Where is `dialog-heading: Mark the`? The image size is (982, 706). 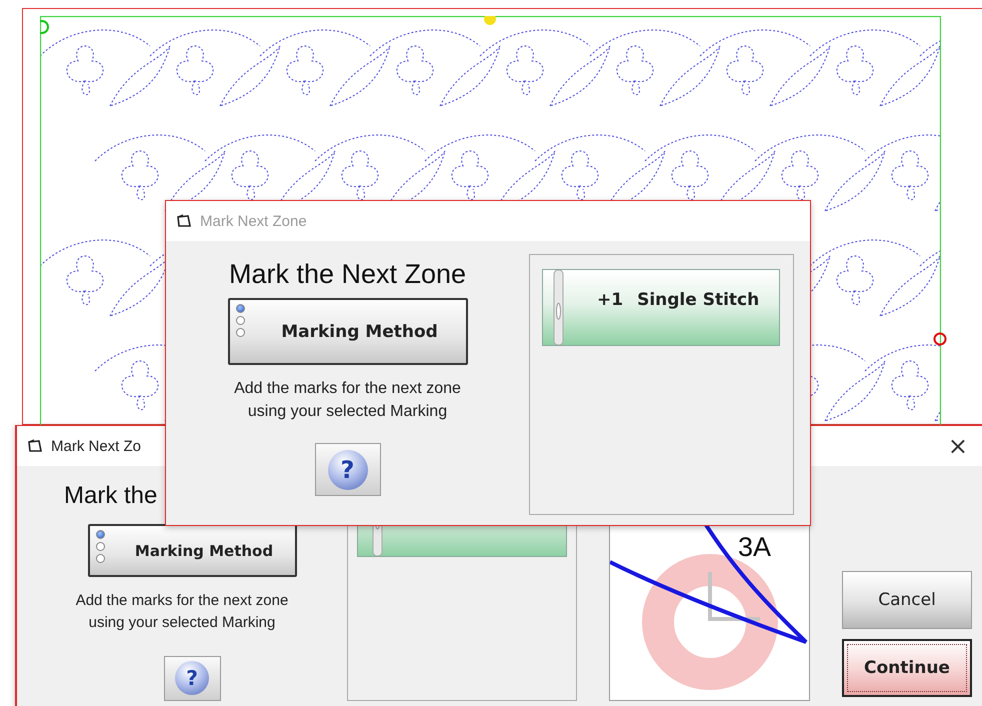
dialog-heading: Mark the is located at coordinates (110, 495).